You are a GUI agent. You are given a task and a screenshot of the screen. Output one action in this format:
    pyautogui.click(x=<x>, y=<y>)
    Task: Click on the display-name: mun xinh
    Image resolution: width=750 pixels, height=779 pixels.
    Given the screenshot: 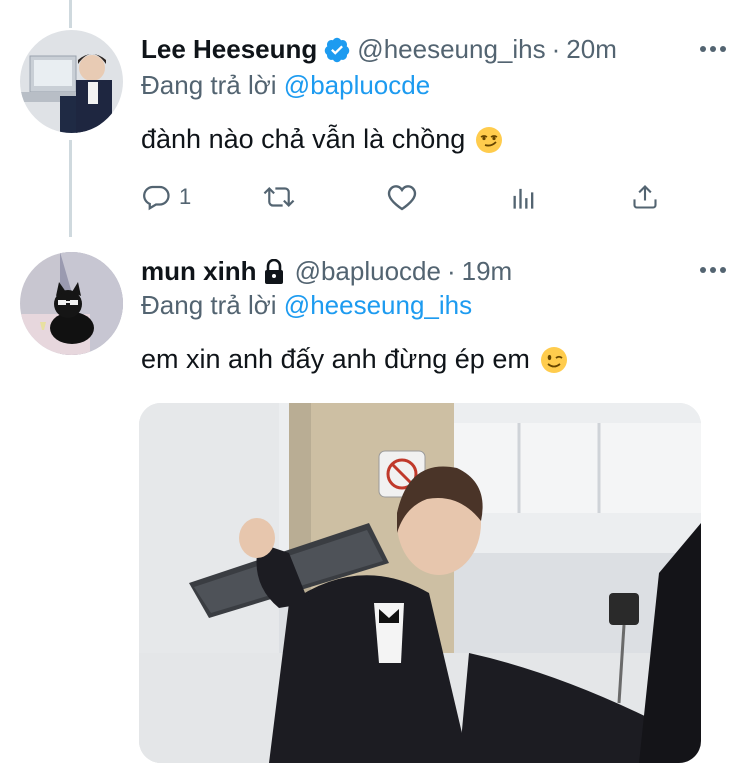 What is the action you would take?
    pyautogui.click(x=199, y=271)
    